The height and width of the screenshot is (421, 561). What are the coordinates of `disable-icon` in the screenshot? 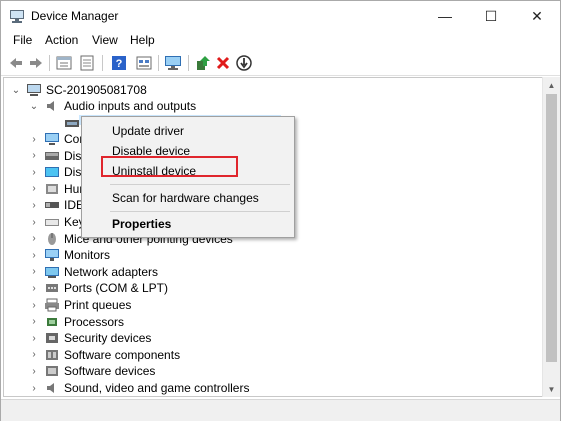 It's located at (244, 63).